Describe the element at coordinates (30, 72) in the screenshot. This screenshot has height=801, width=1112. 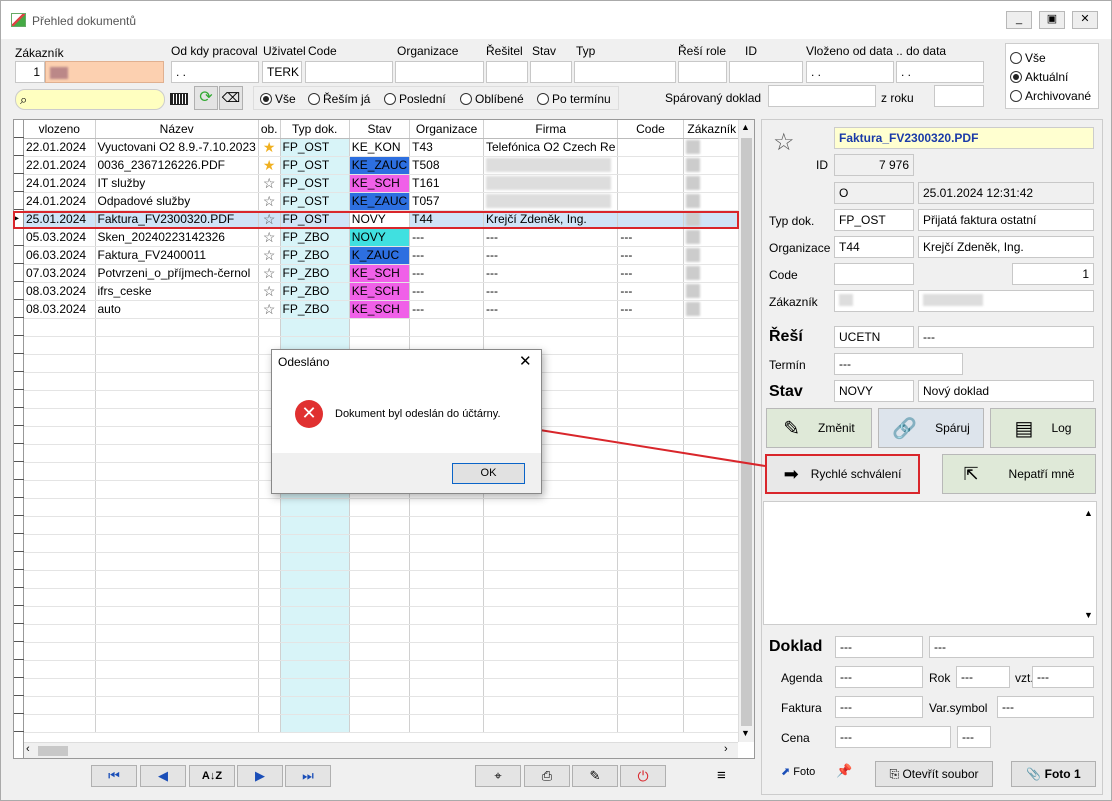
I see `zakaznik-id-field: 1` at that location.